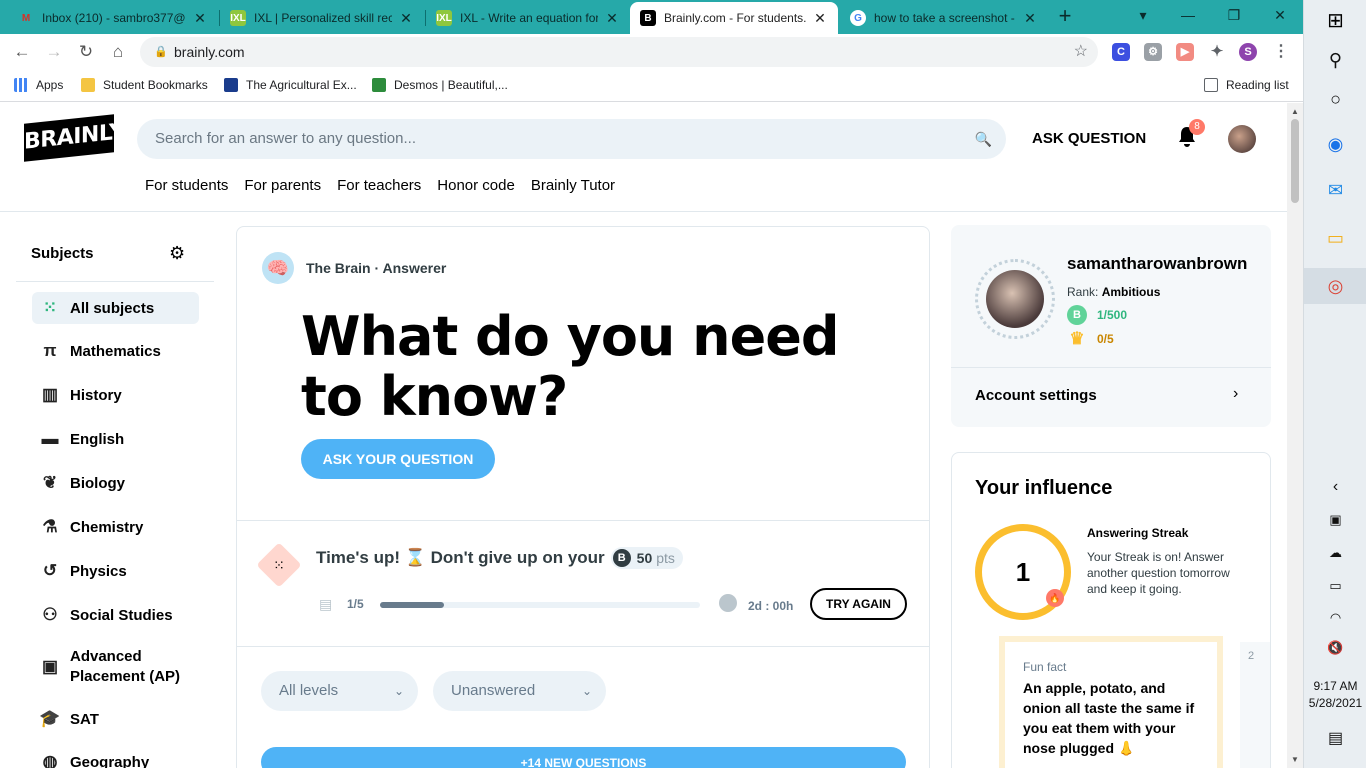 This screenshot has height=768, width=1366. Describe the element at coordinates (583, 757) in the screenshot. I see `new-questions-button: +14 NEW QUESTIONS` at that location.